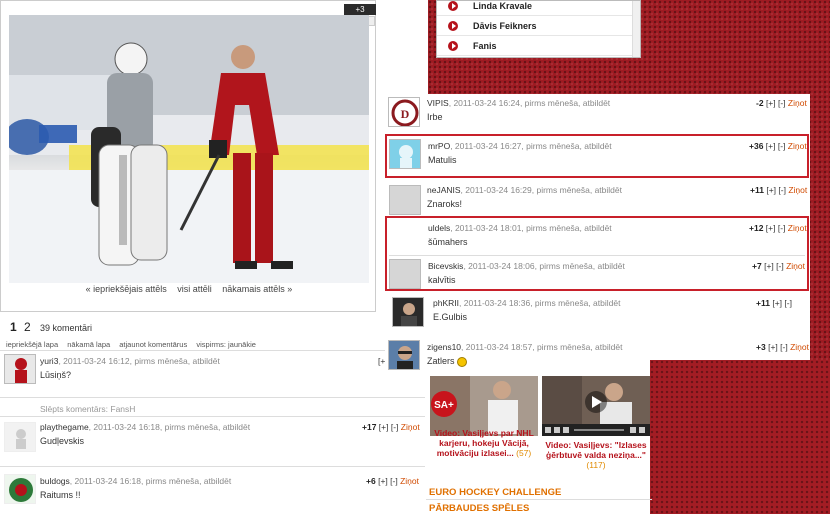 This screenshot has width=830, height=514. What do you see at coordinates (257, 289) in the screenshot?
I see `next-photo-link: nākamais attēls »` at bounding box center [257, 289].